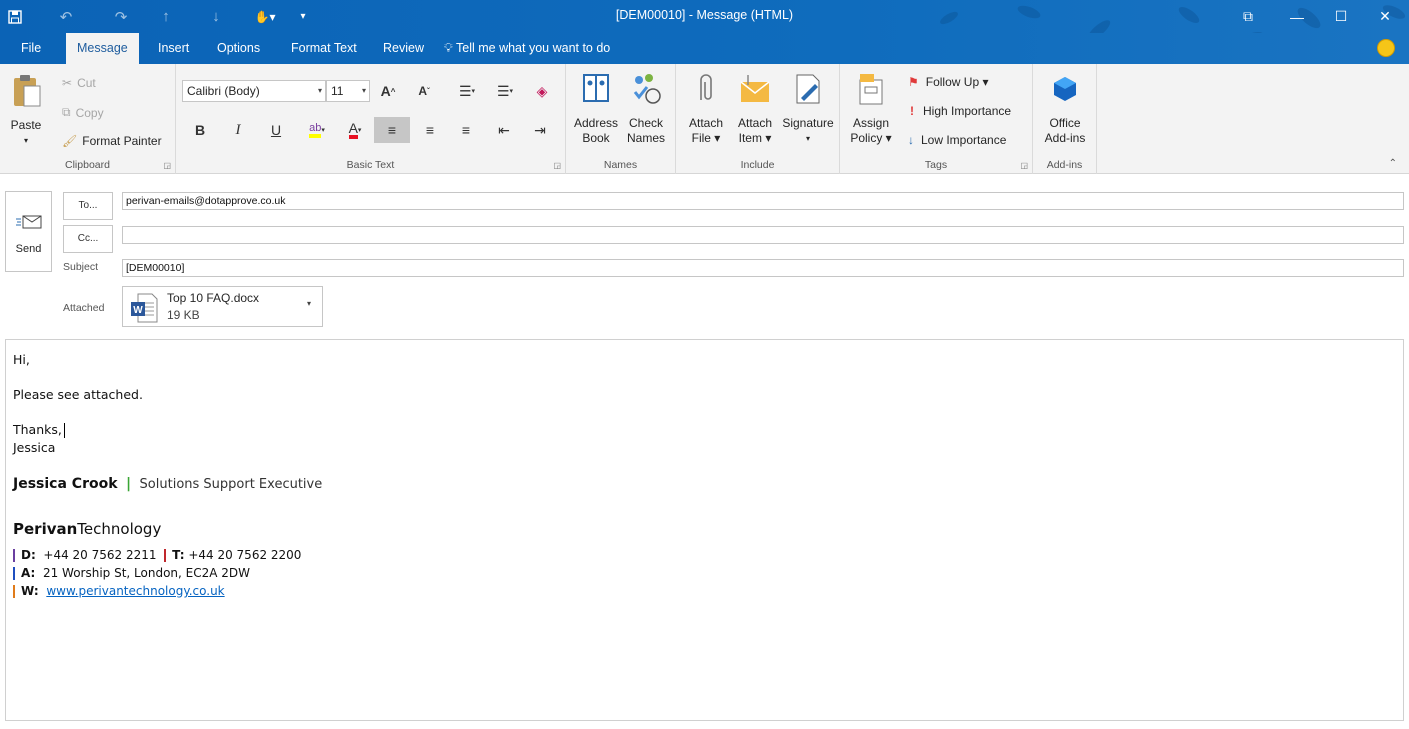  Describe the element at coordinates (871, 123) in the screenshot. I see `assign-policy-label-1: Assign` at that location.